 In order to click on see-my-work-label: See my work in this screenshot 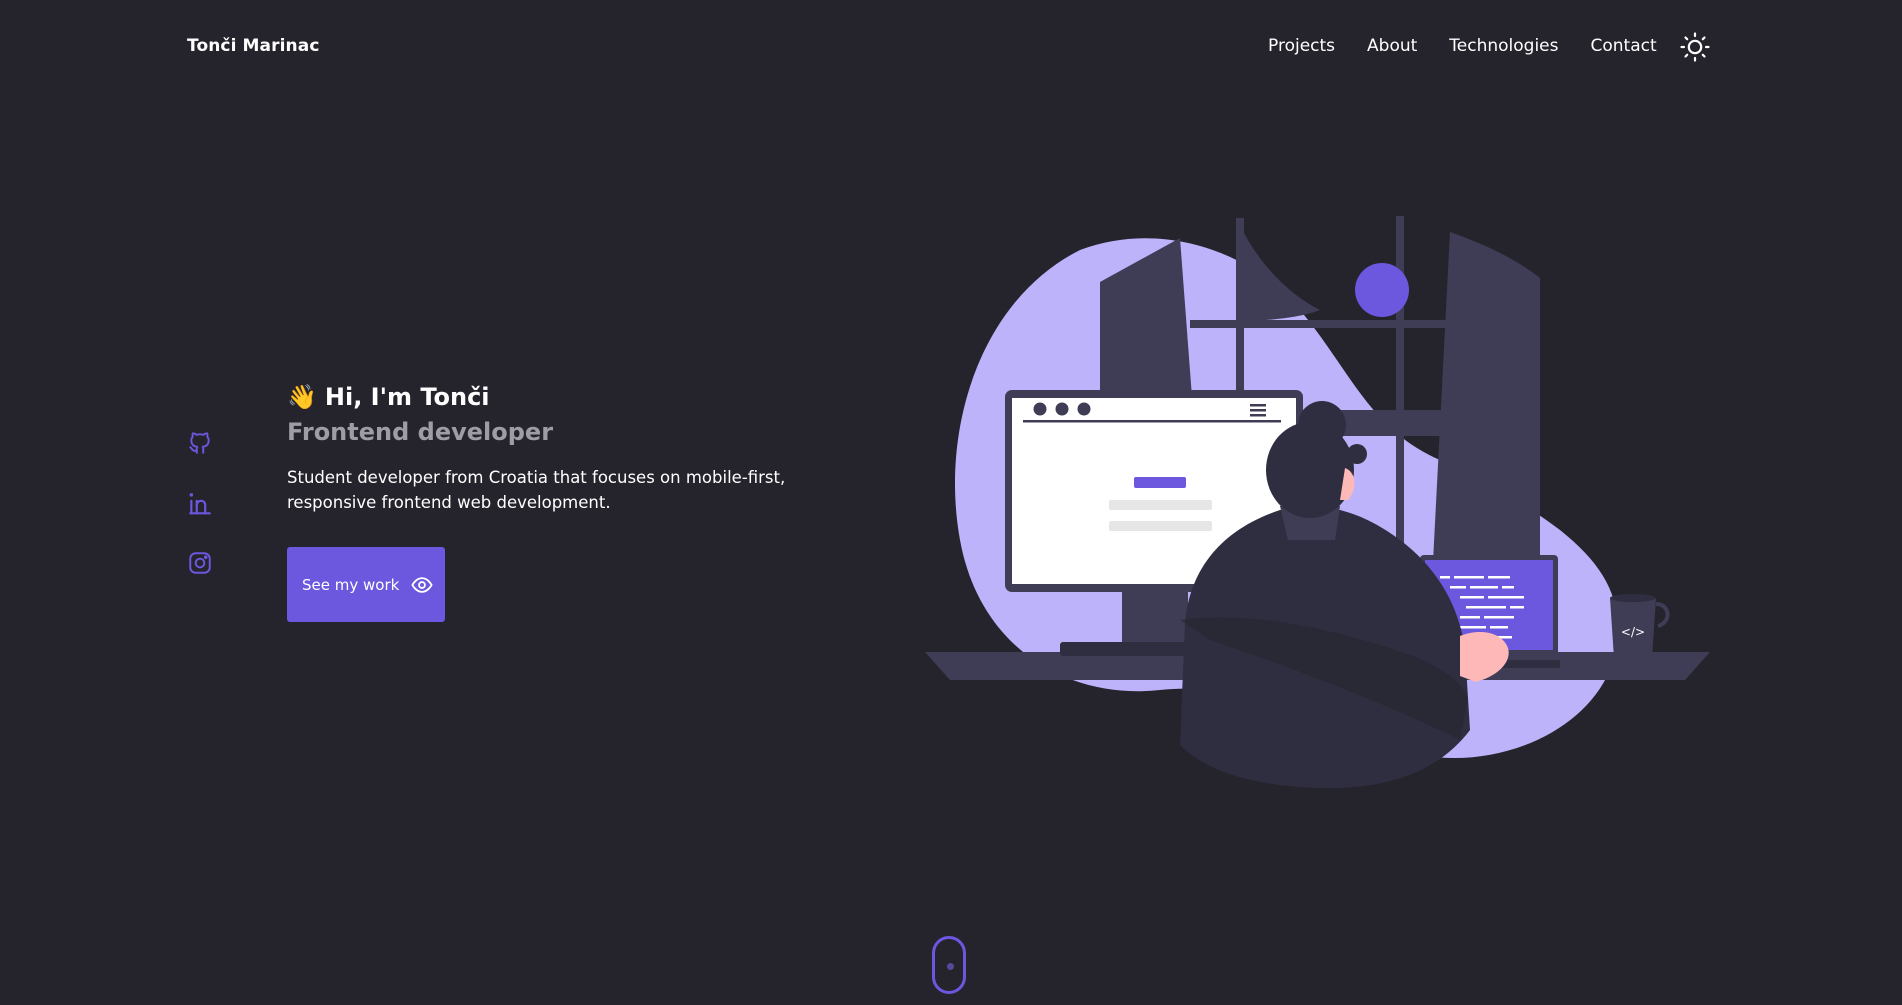, I will do `click(351, 584)`.